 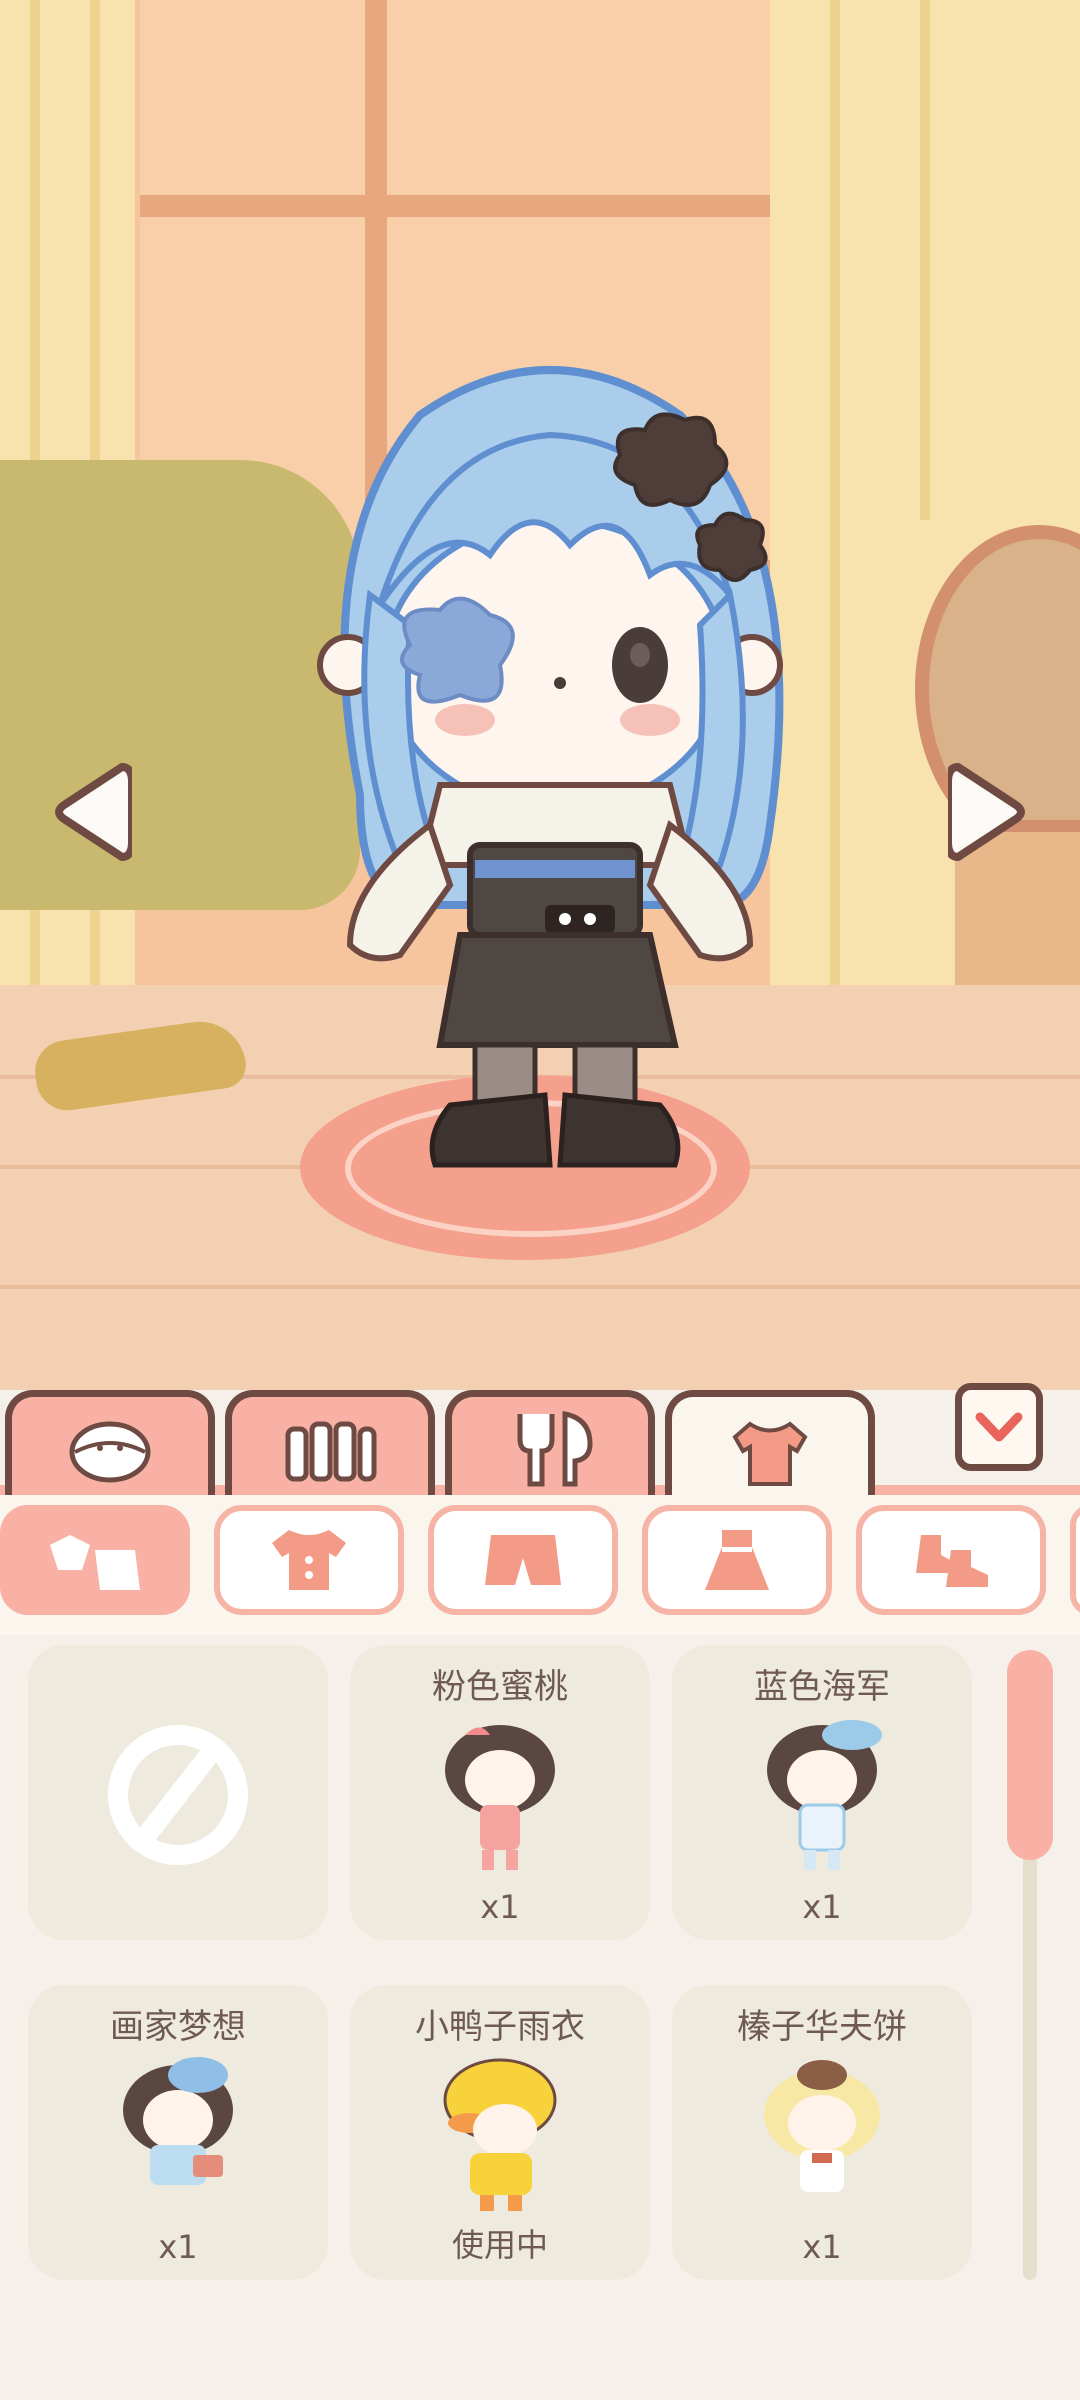 What do you see at coordinates (110, 1451) in the screenshot?
I see `face-icon` at bounding box center [110, 1451].